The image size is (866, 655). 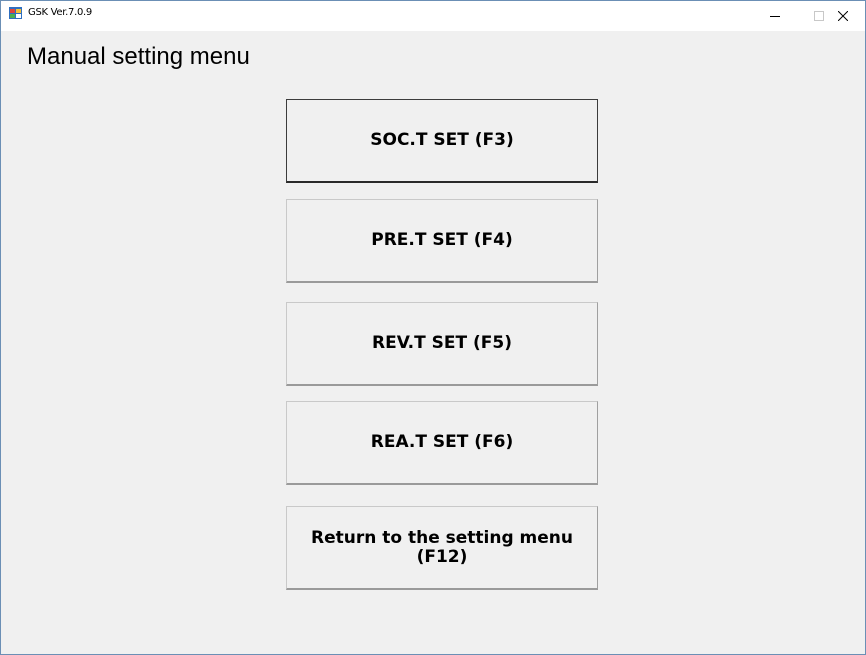 I want to click on minimize-button, so click(x=775, y=16).